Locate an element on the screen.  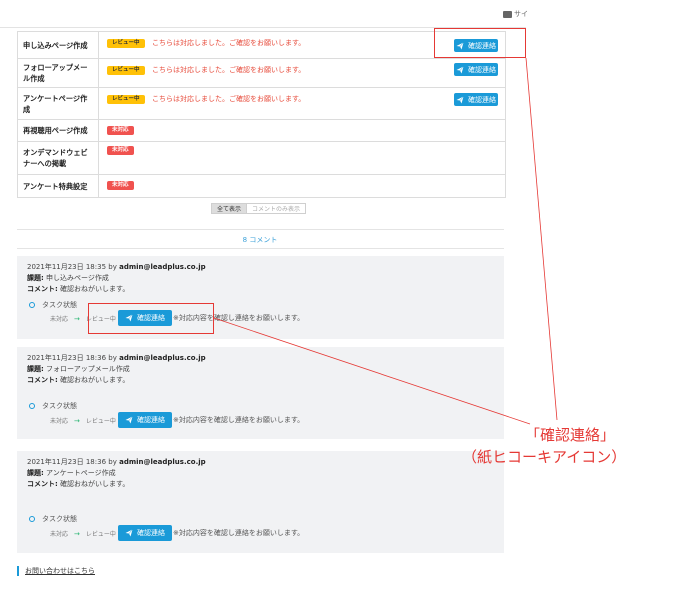
contact-section: お問い合わせはこちら is located at coordinates (56, 571).